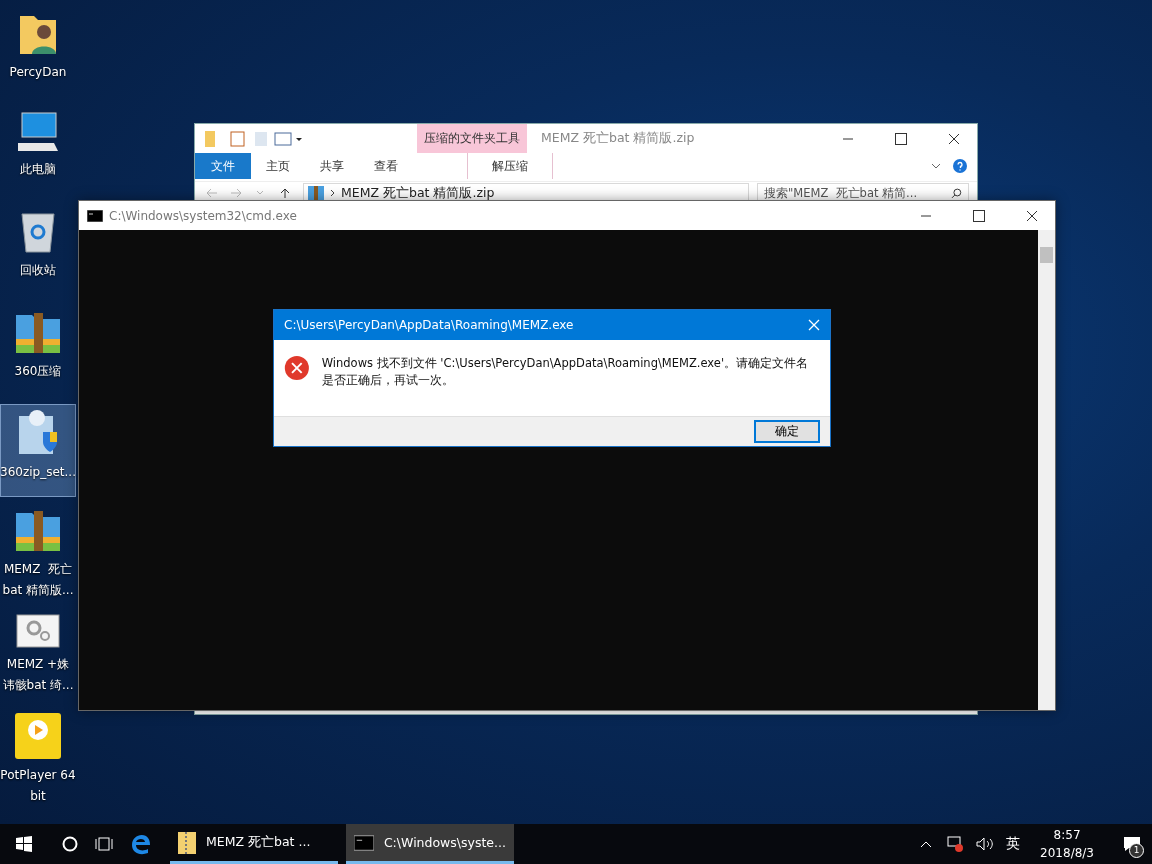 The image size is (1152, 864). Describe the element at coordinates (1067, 844) in the screenshot. I see `clock: 8:57 2018/8/3` at that location.